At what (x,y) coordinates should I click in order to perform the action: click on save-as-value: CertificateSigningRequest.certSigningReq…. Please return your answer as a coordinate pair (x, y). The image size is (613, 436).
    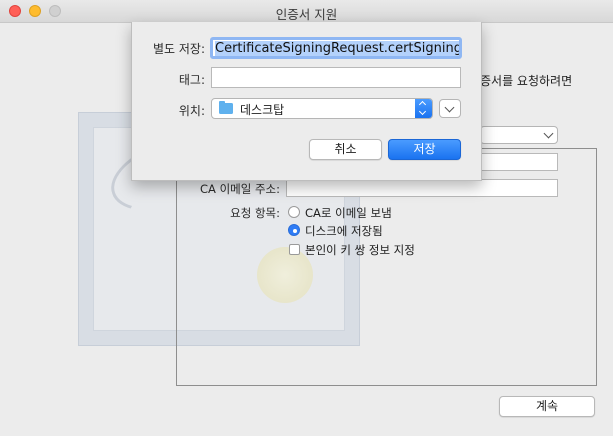
    Looking at the image, I should click on (337, 48).